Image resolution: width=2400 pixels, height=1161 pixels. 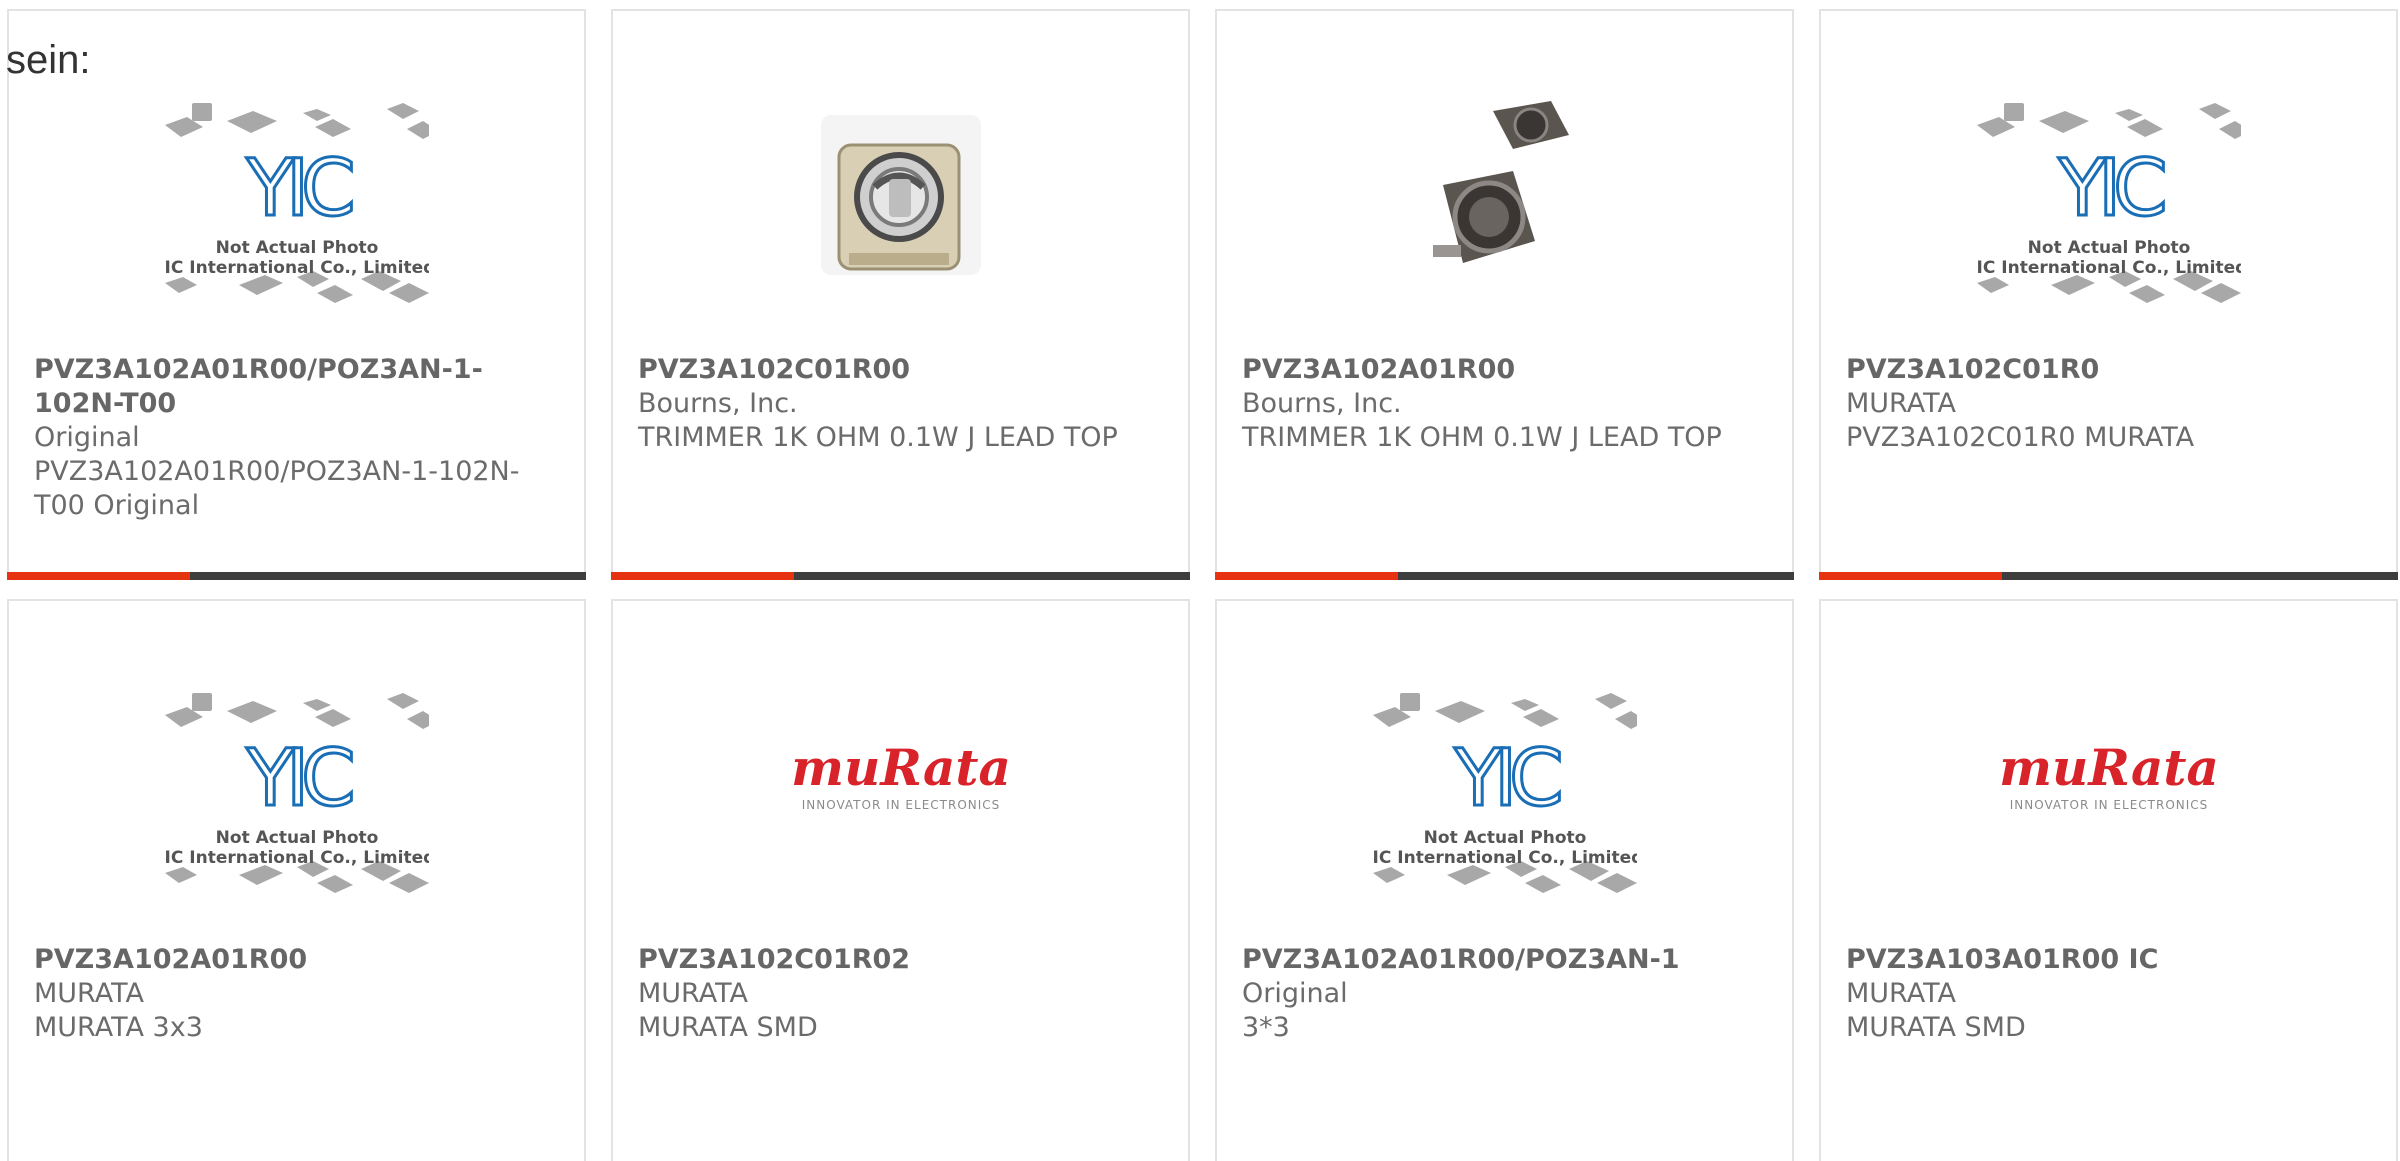 What do you see at coordinates (1507, 960) in the screenshot?
I see `part-number: PVZ3A102A01R00/POZ3AN-1` at bounding box center [1507, 960].